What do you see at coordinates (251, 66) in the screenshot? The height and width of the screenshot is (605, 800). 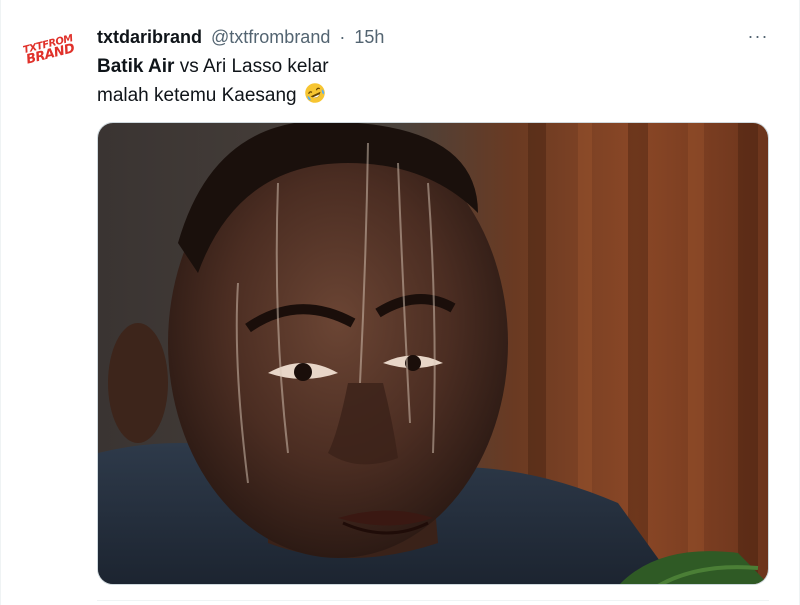 I see `tweet-text-line1: vs Ari Lasso kelar` at bounding box center [251, 66].